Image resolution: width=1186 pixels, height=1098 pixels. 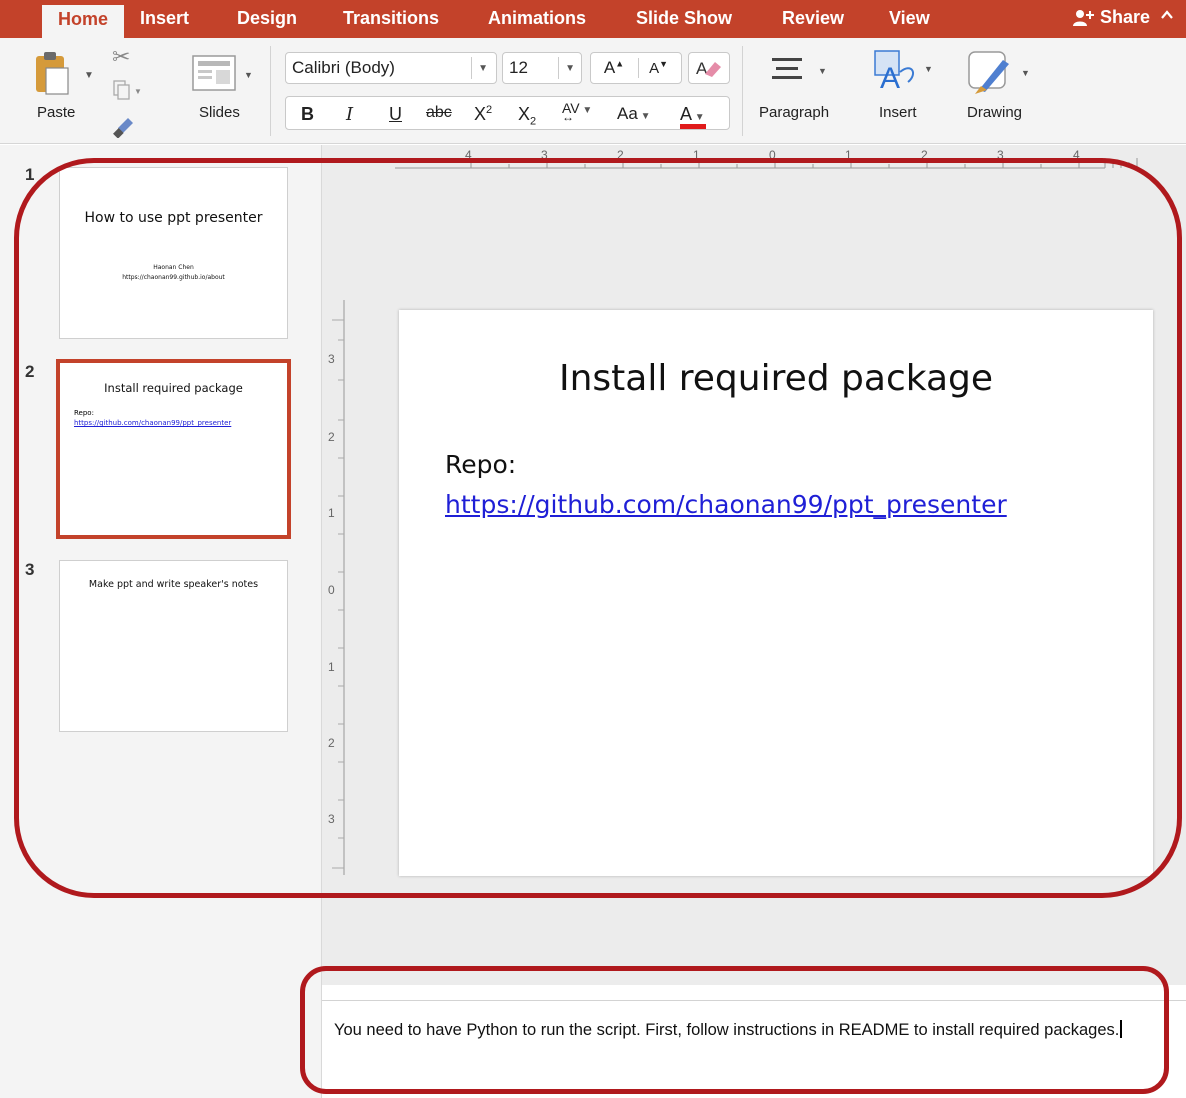 I want to click on slide-number: 1, so click(x=30, y=174).